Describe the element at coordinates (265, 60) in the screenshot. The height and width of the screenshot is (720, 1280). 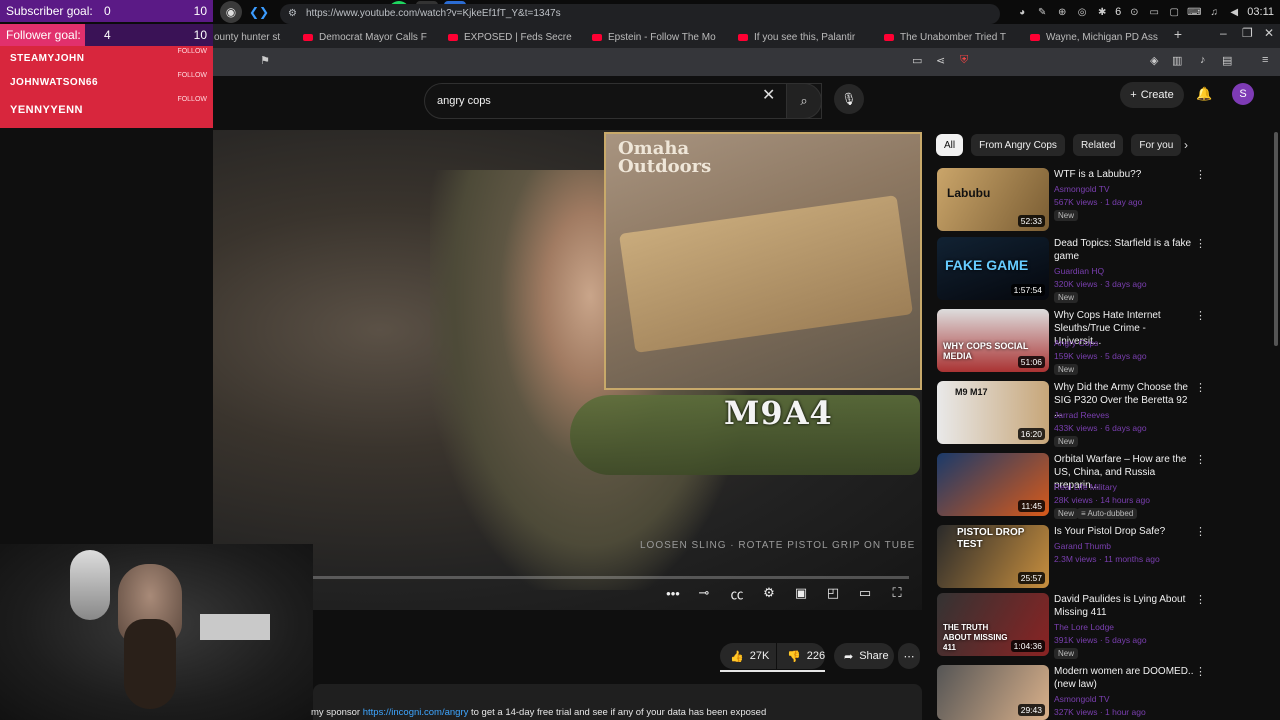
I see `bookmark-icon: ⚑` at that location.